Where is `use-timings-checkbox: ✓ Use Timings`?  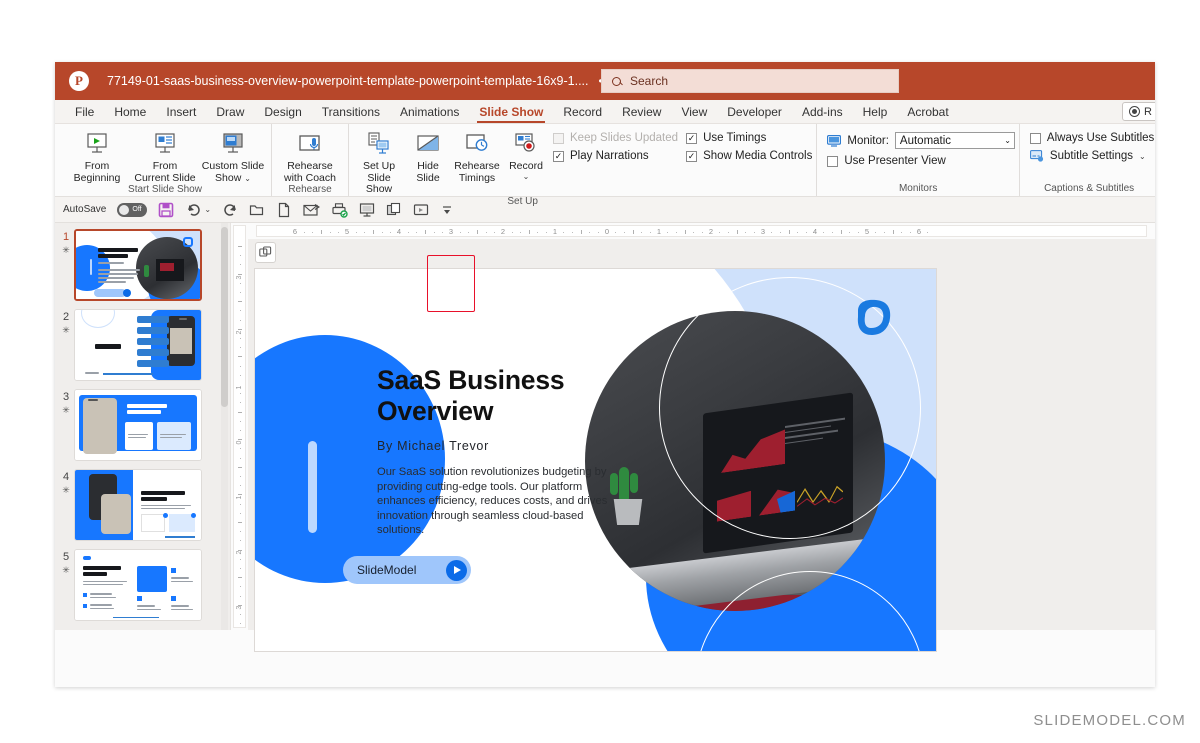 use-timings-checkbox: ✓ Use Timings is located at coordinates (749, 138).